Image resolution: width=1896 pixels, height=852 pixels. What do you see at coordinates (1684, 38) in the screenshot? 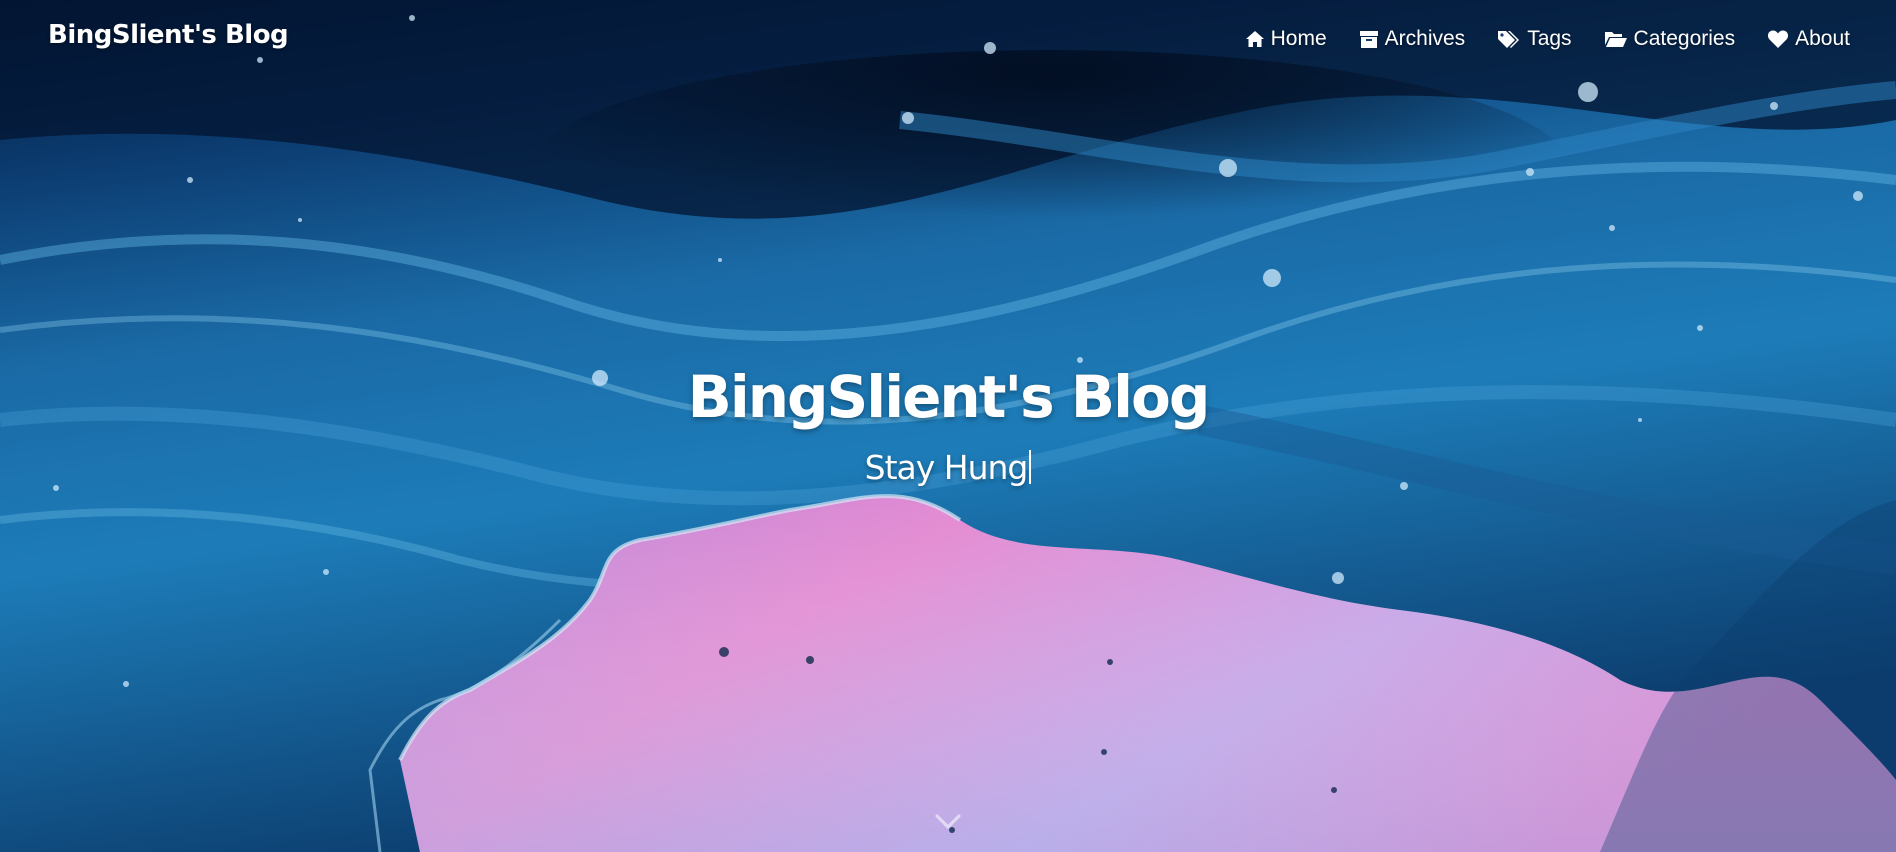
I see `nav-label-categories: Categories` at bounding box center [1684, 38].